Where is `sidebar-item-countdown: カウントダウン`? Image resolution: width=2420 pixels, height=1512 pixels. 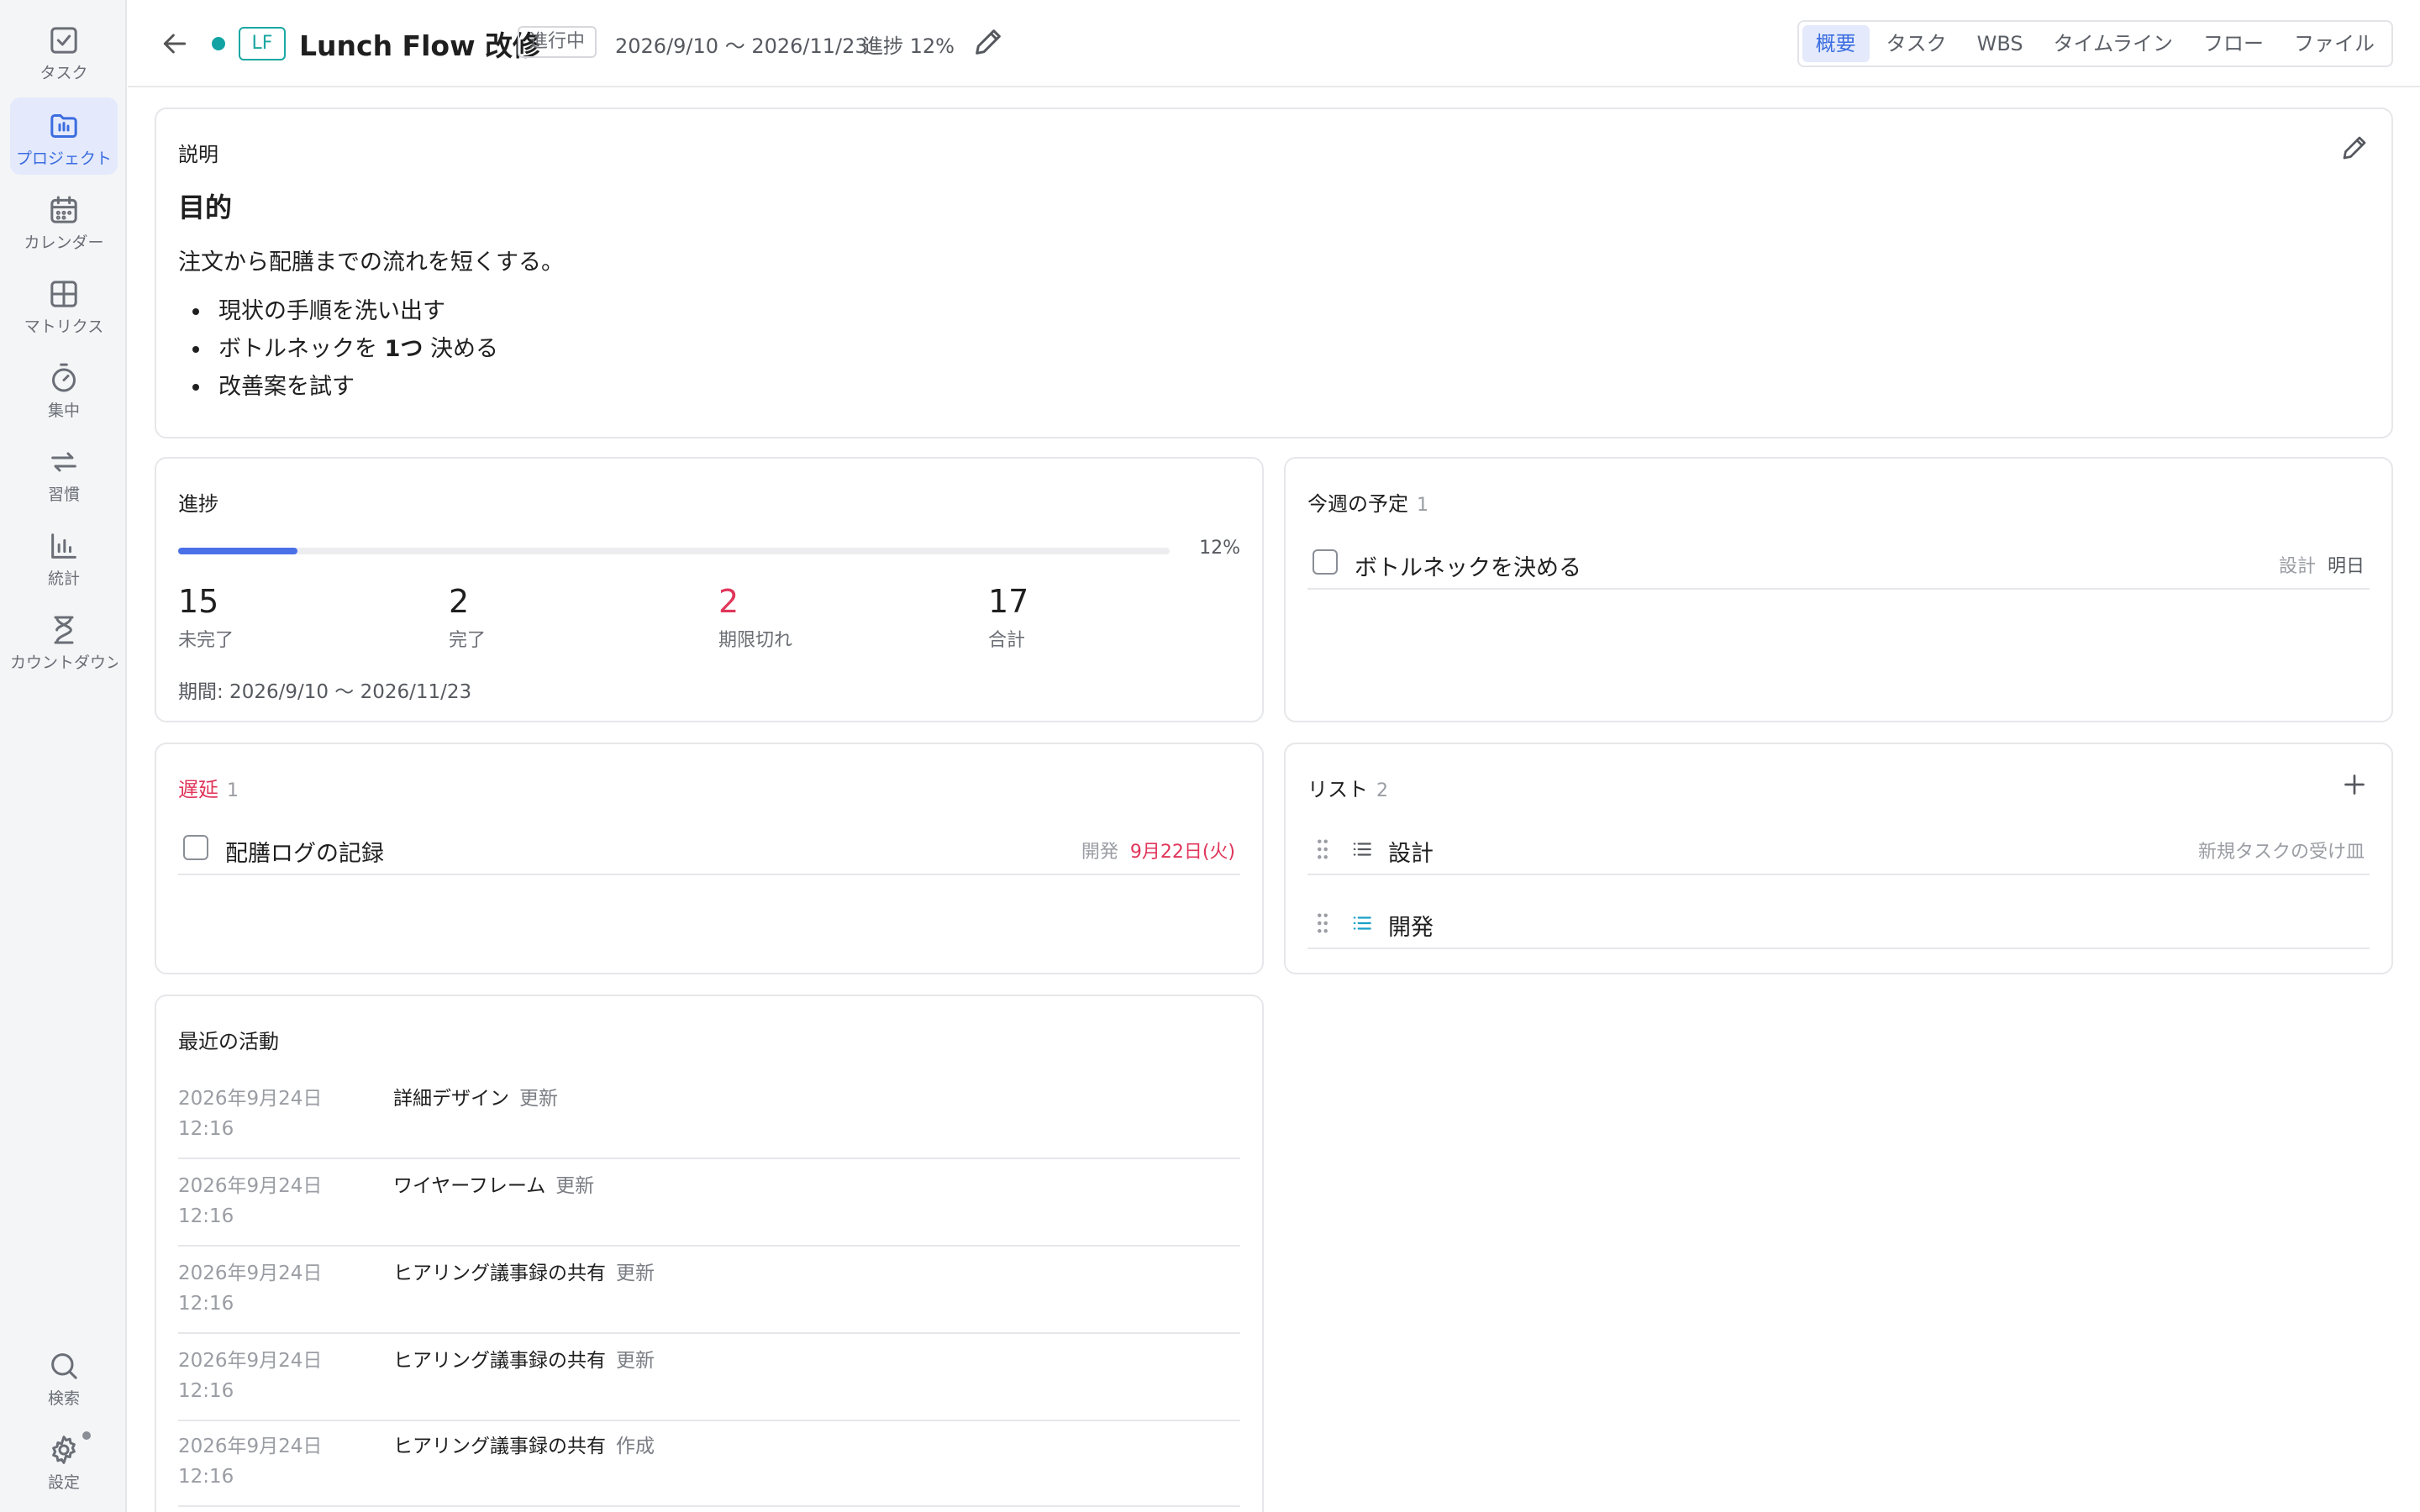 sidebar-item-countdown: カウントダウン is located at coordinates (64, 640).